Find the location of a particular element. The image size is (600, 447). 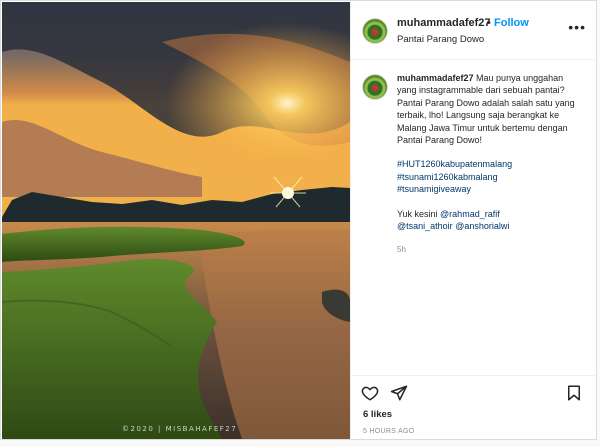

more-options-icon: ••• is located at coordinates (577, 27).